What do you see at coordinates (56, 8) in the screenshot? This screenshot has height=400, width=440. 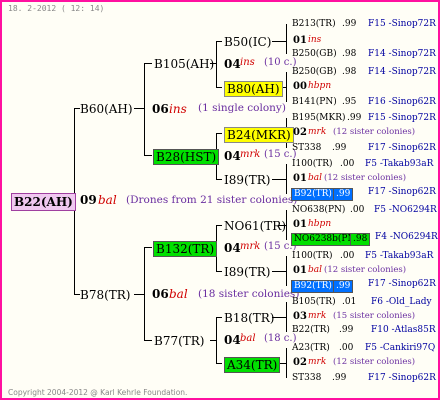 I see `timestamp-header: 18. 2-2012 ( 12: 14)` at bounding box center [56, 8].